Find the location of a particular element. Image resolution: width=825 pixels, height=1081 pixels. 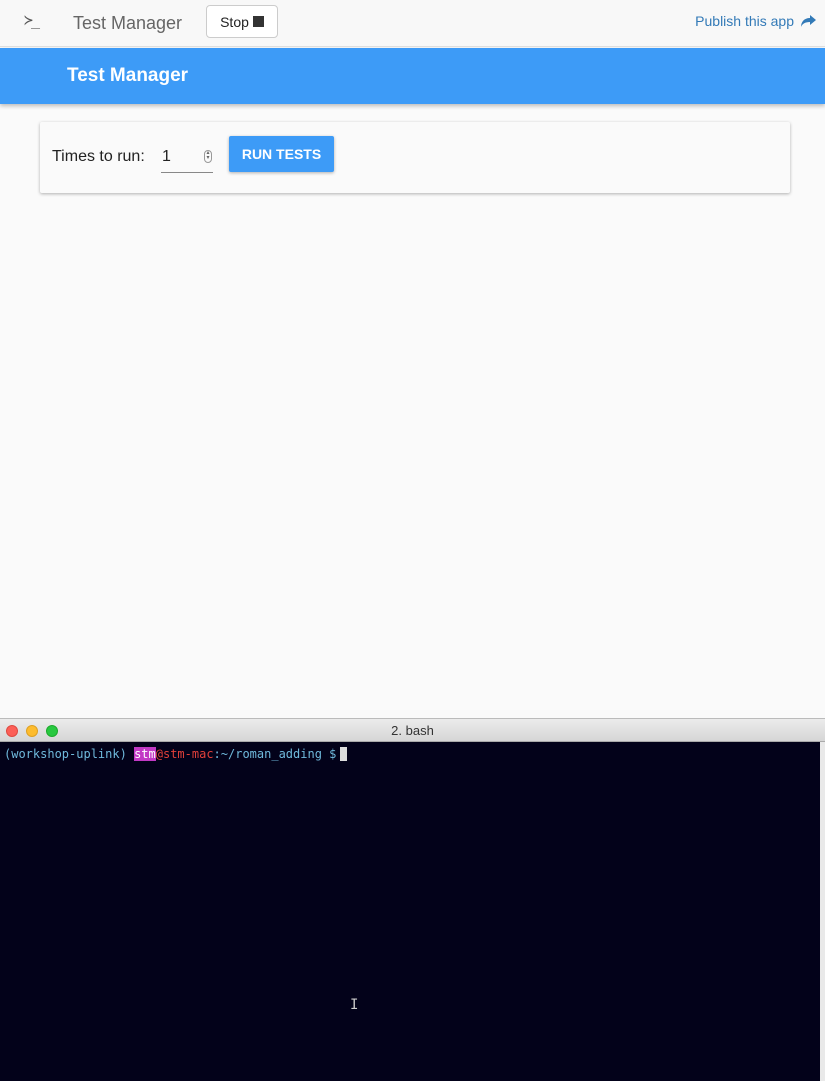

mouse-ibeam-icon: I is located at coordinates (354, 1005).